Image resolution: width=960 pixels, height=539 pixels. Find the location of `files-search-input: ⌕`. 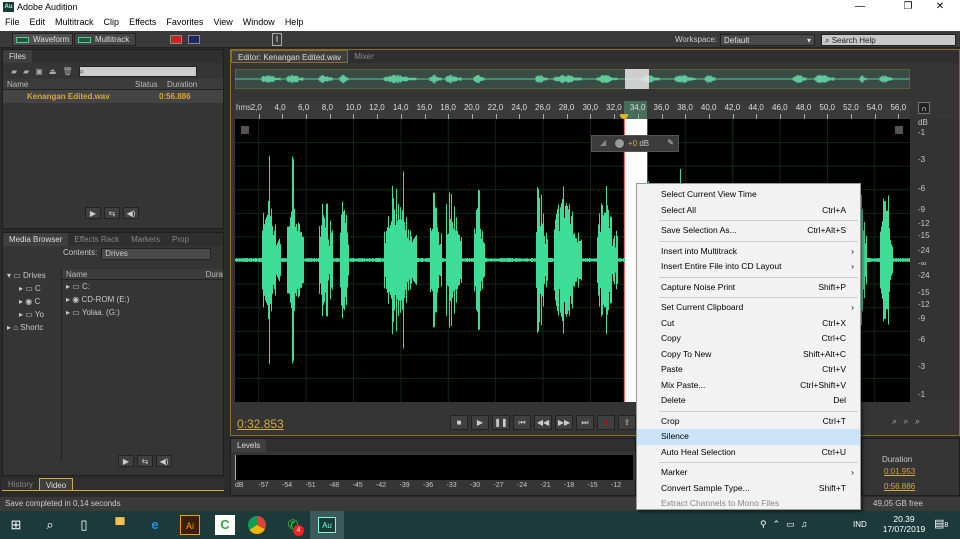

files-search-input: ⌕ is located at coordinates (137, 71).